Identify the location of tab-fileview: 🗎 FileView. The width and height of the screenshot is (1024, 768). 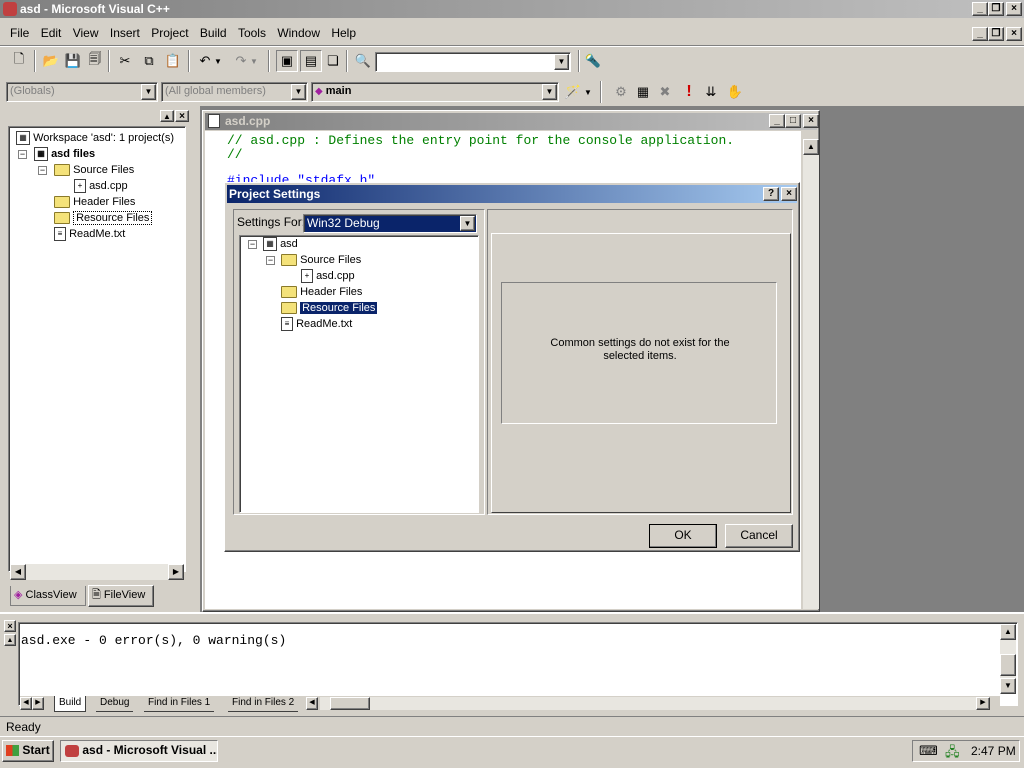
(121, 596).